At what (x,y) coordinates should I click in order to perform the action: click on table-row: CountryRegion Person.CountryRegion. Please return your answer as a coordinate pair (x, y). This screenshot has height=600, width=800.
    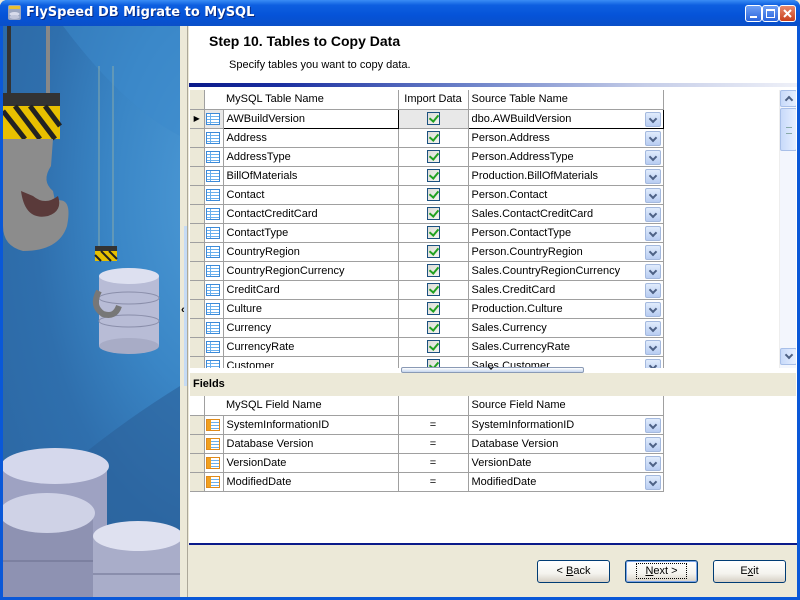
    Looking at the image, I should click on (427, 252).